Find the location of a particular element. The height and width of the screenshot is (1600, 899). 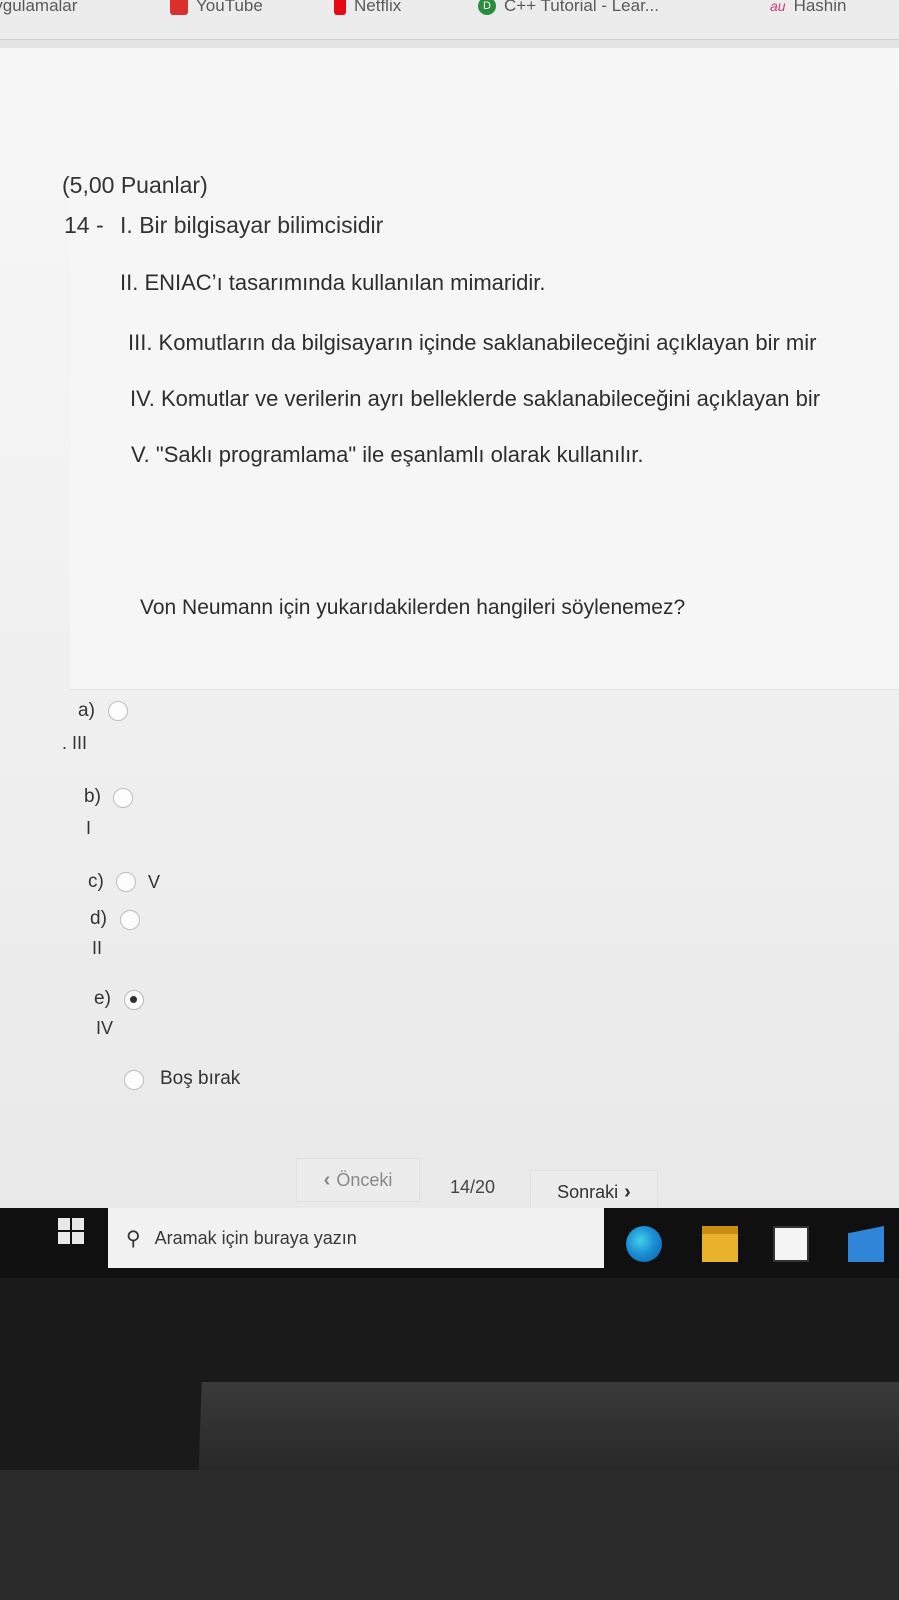

search-placeholder: Aramak için buraya yazın is located at coordinates (255, 1237).